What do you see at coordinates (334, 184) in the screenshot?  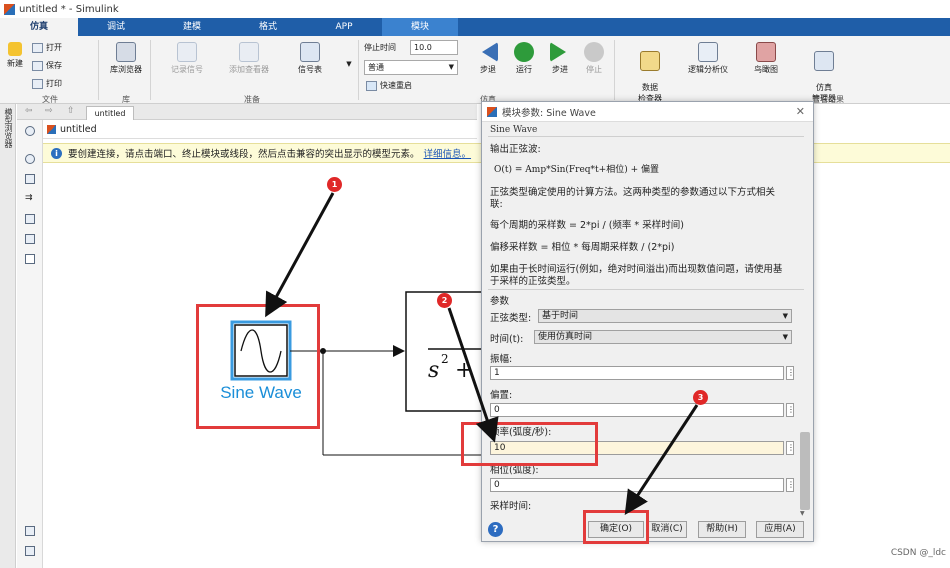 I see `annotation-badge-1: 1` at bounding box center [334, 184].